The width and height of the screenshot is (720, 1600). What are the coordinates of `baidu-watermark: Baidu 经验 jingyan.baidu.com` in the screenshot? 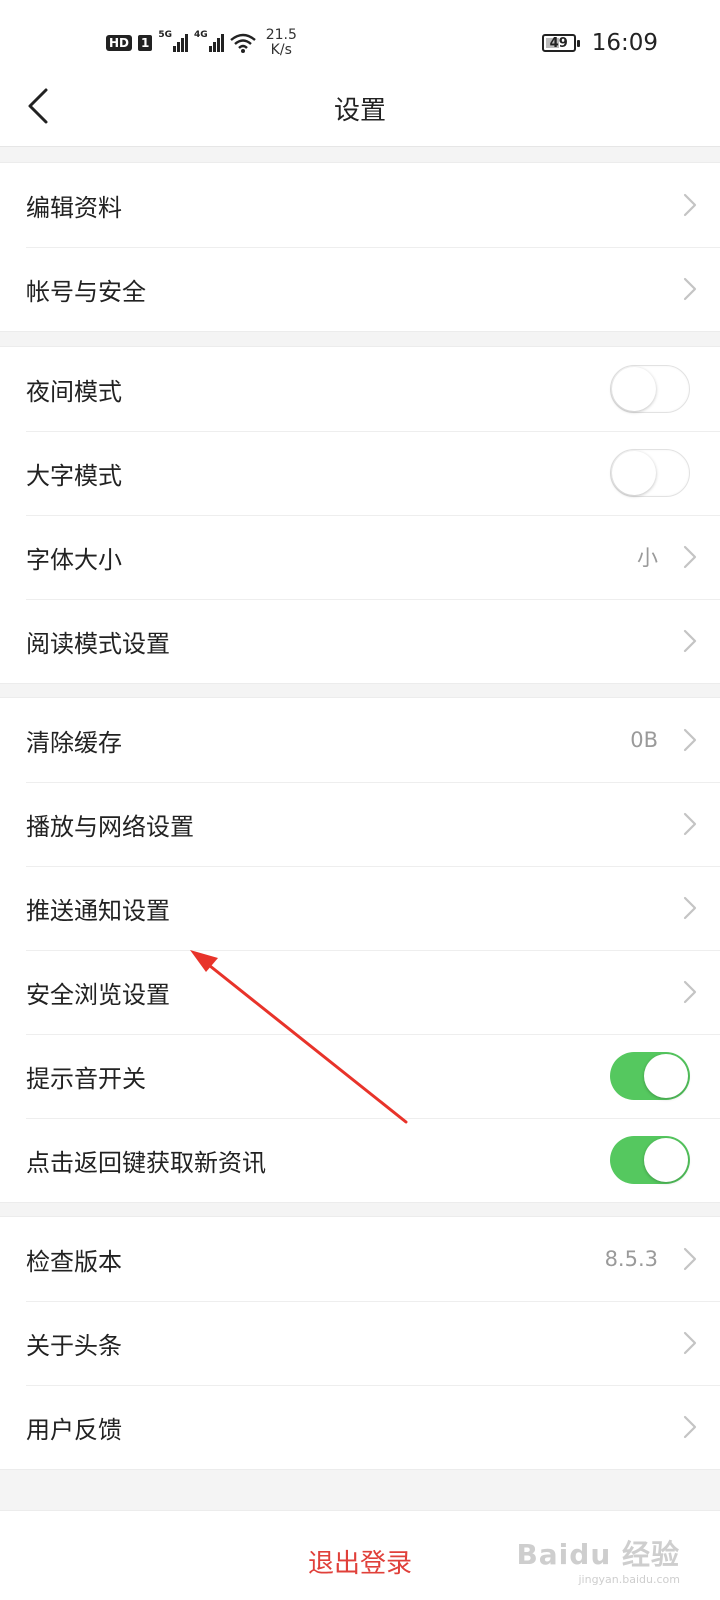 It's located at (598, 1559).